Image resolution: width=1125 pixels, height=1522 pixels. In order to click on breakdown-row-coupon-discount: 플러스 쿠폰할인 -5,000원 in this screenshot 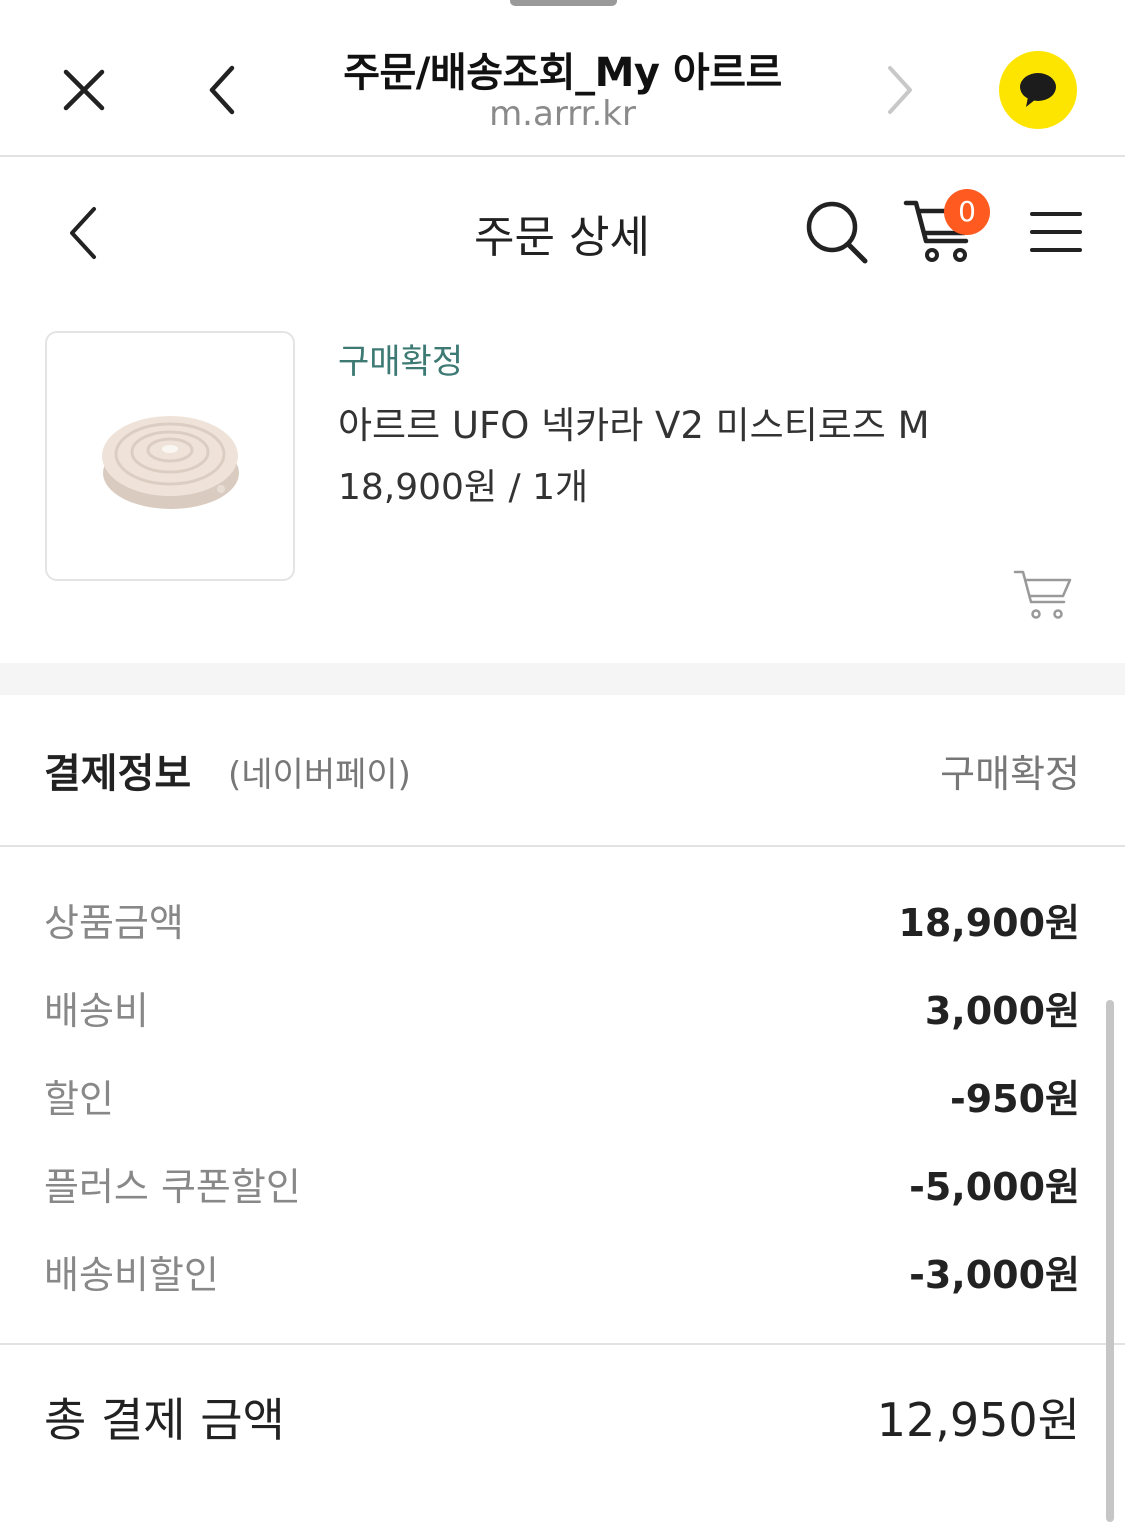, I will do `click(562, 1178)`.